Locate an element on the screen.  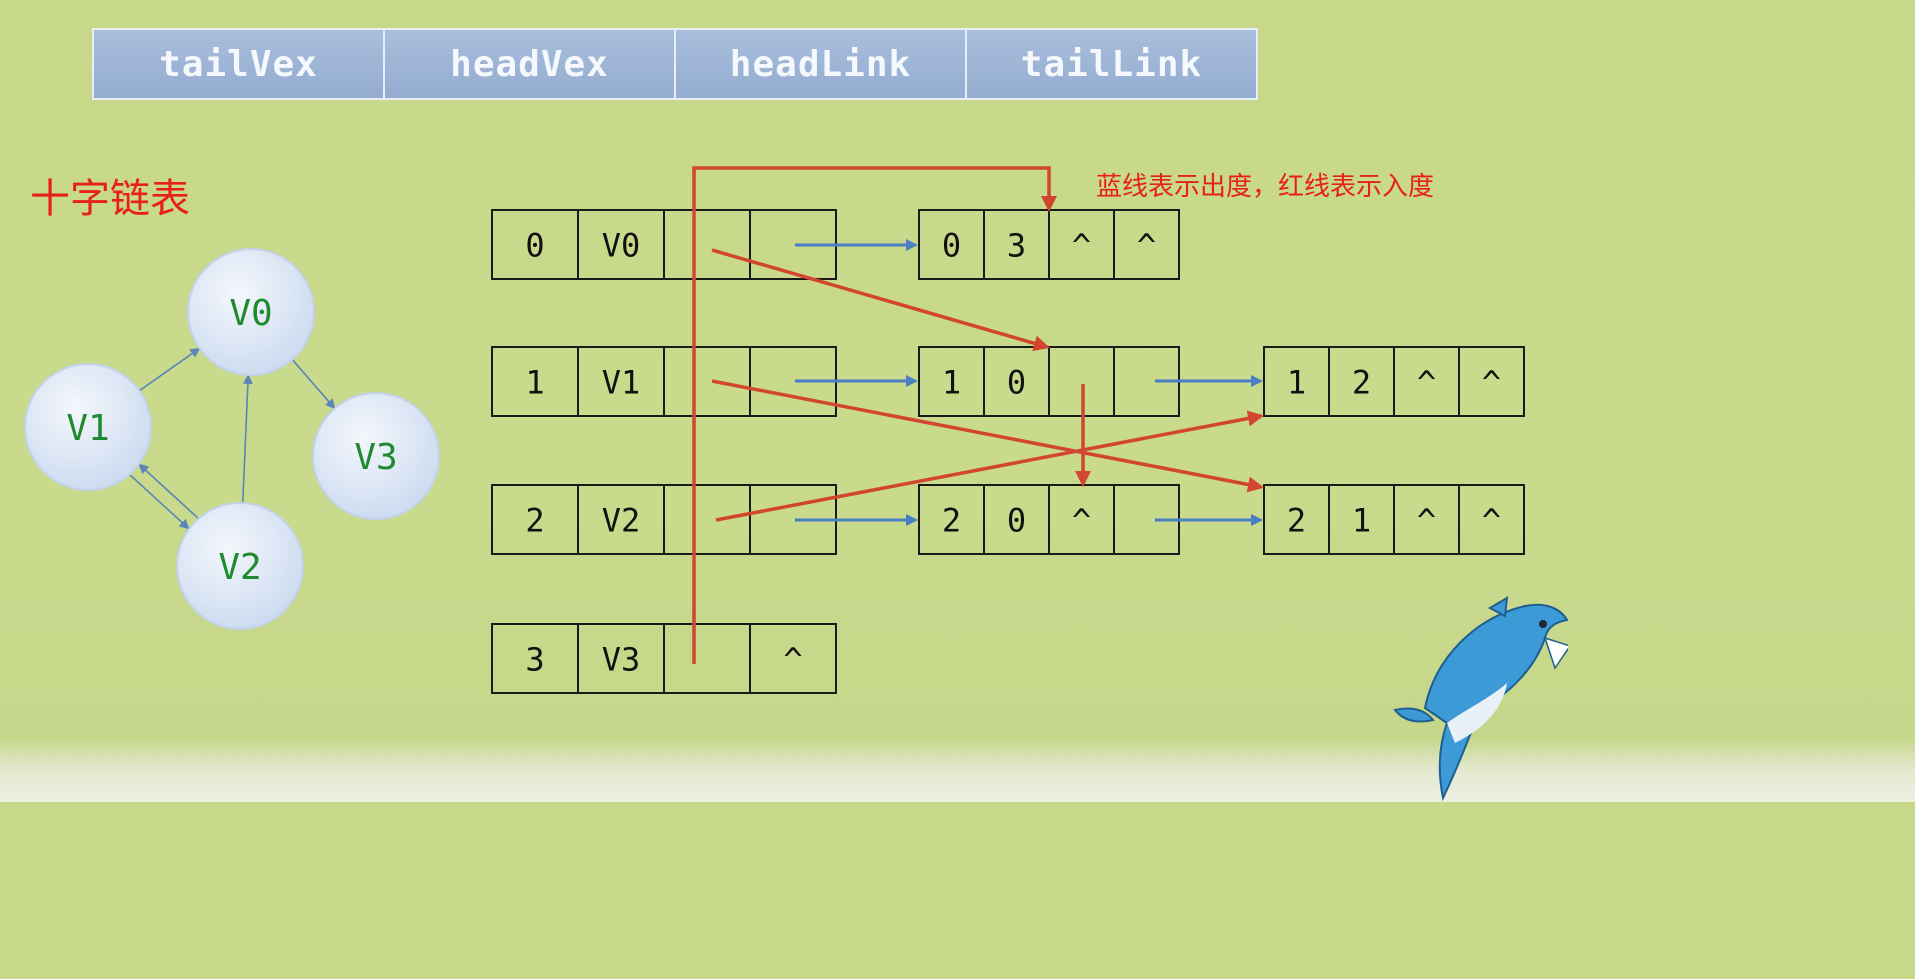
graph-drawing: V0 V1 V2 V3 is located at coordinates (232, 439).